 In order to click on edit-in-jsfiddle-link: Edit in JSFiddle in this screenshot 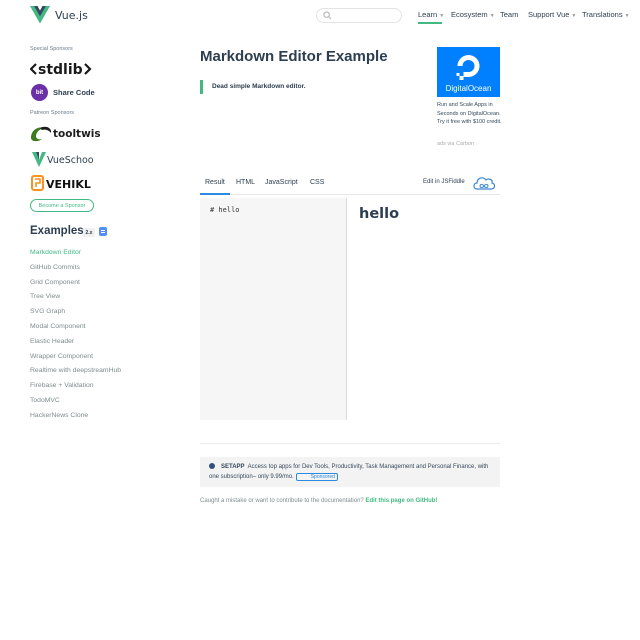, I will do `click(444, 182)`.